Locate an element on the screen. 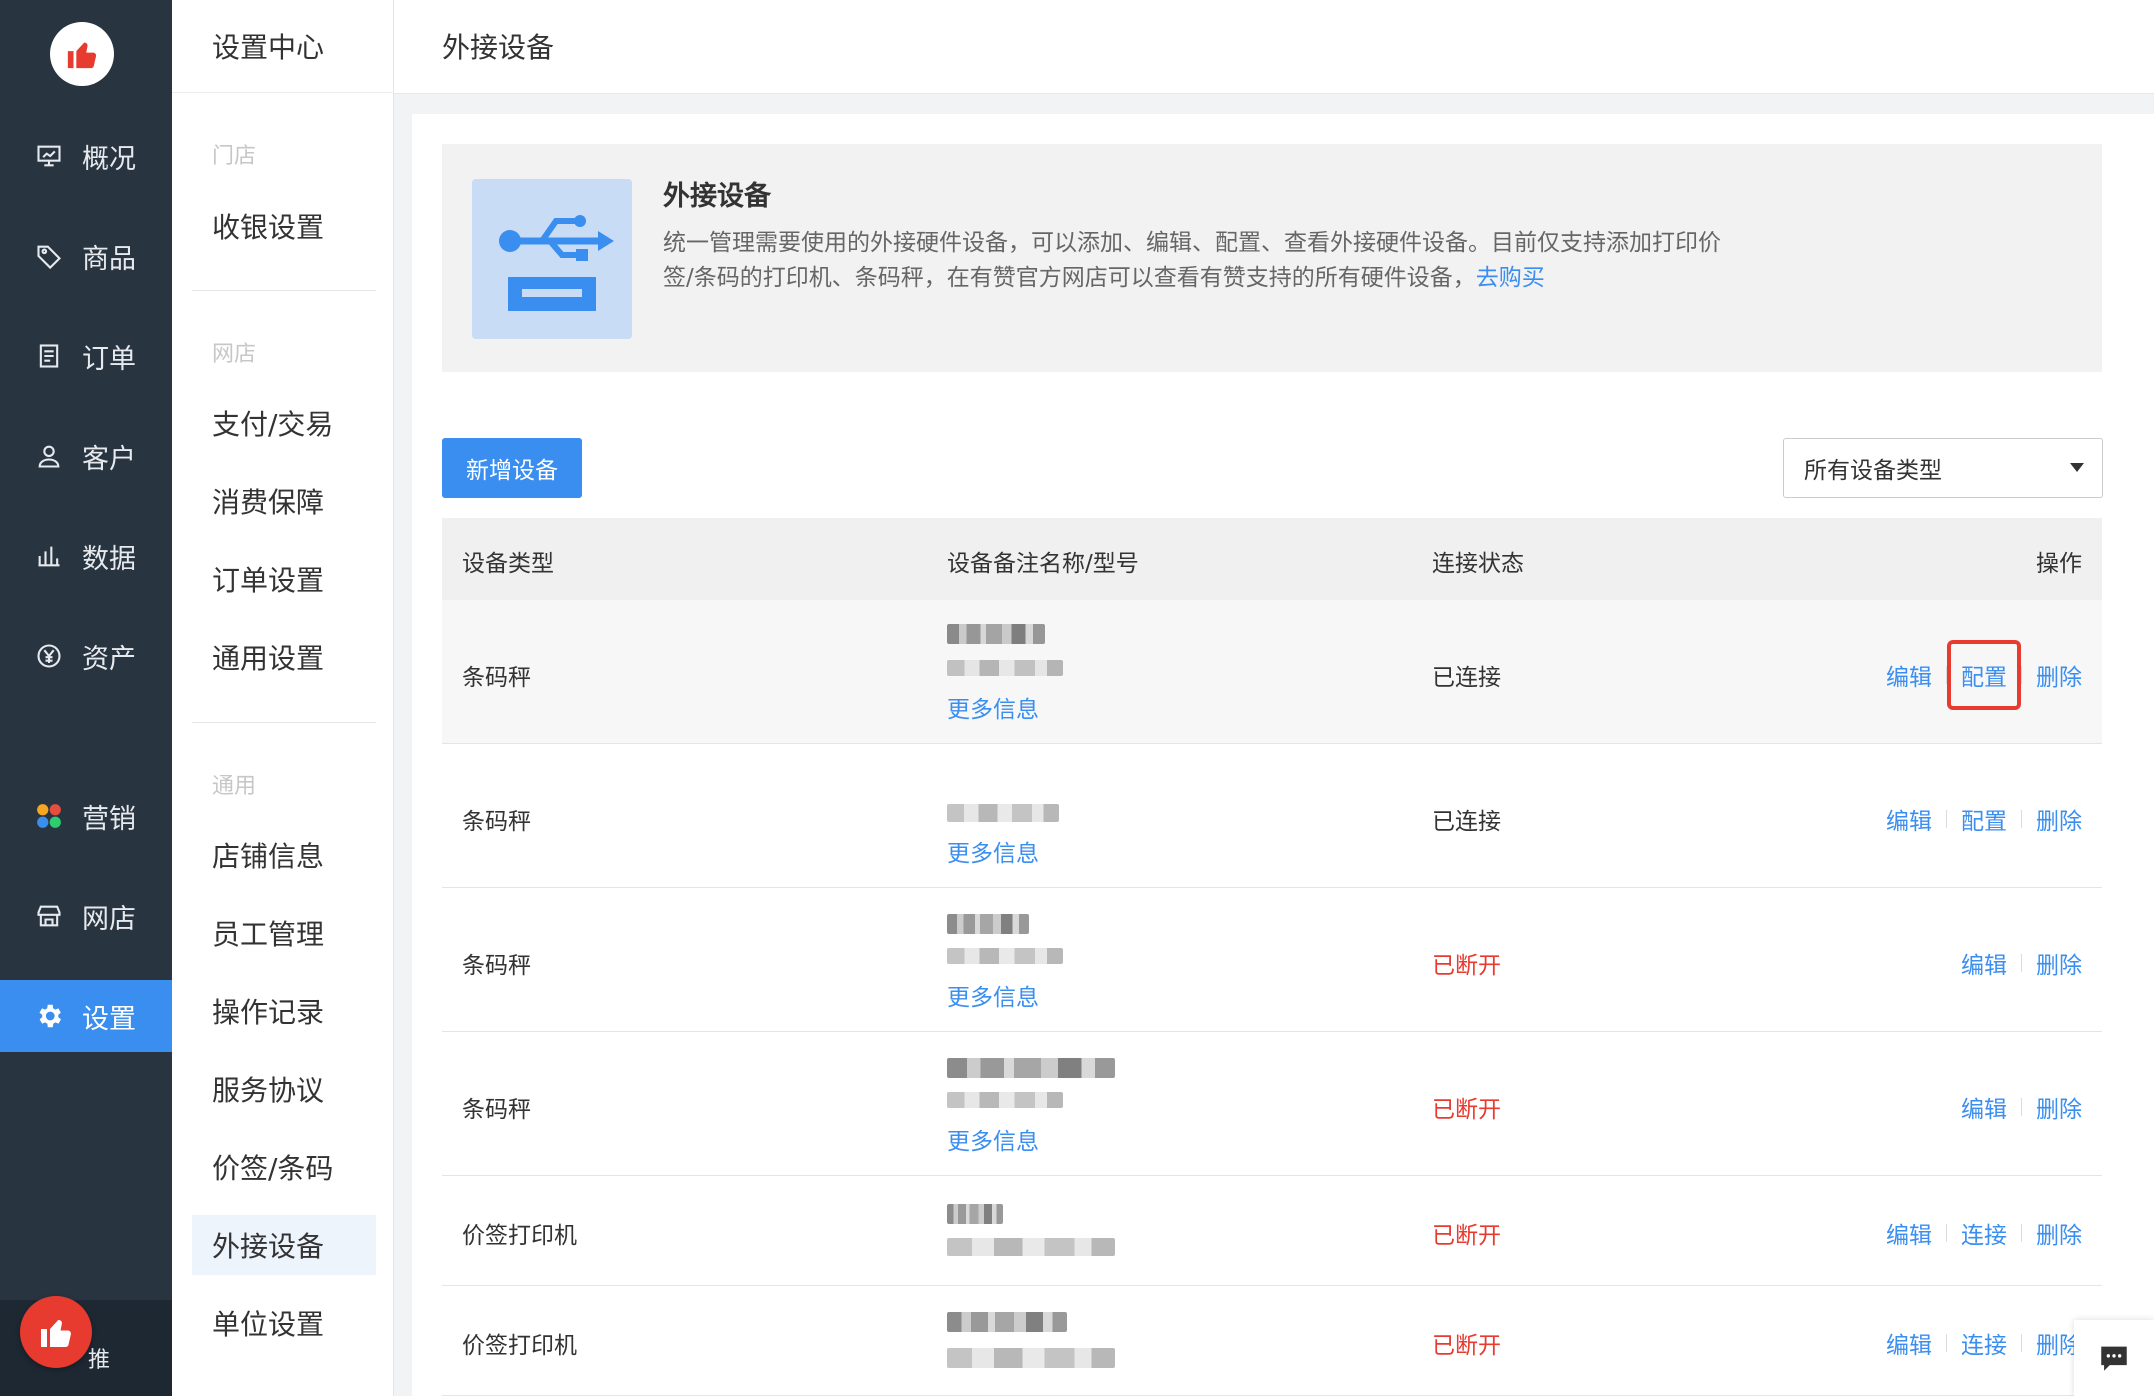 Image resolution: width=2154 pixels, height=1396 pixels. user-icon is located at coordinates (49, 456).